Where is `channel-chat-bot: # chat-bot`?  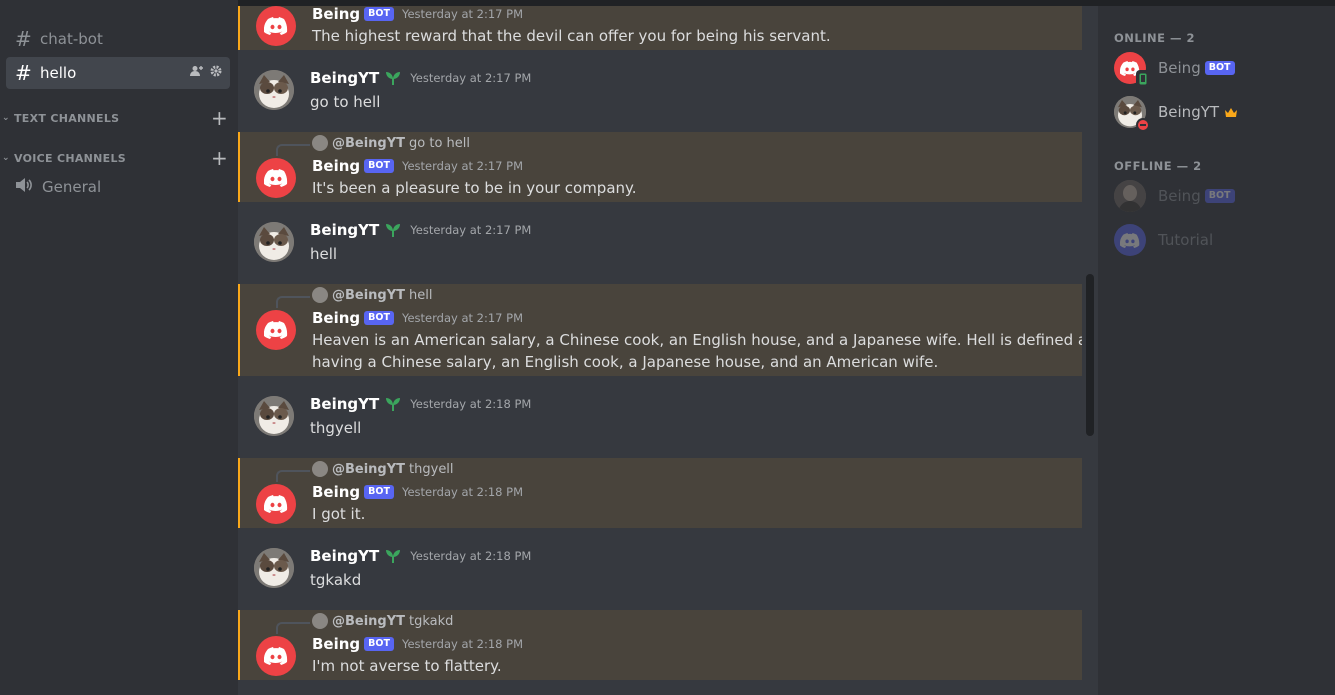
channel-chat-bot: # chat-bot is located at coordinates (118, 39).